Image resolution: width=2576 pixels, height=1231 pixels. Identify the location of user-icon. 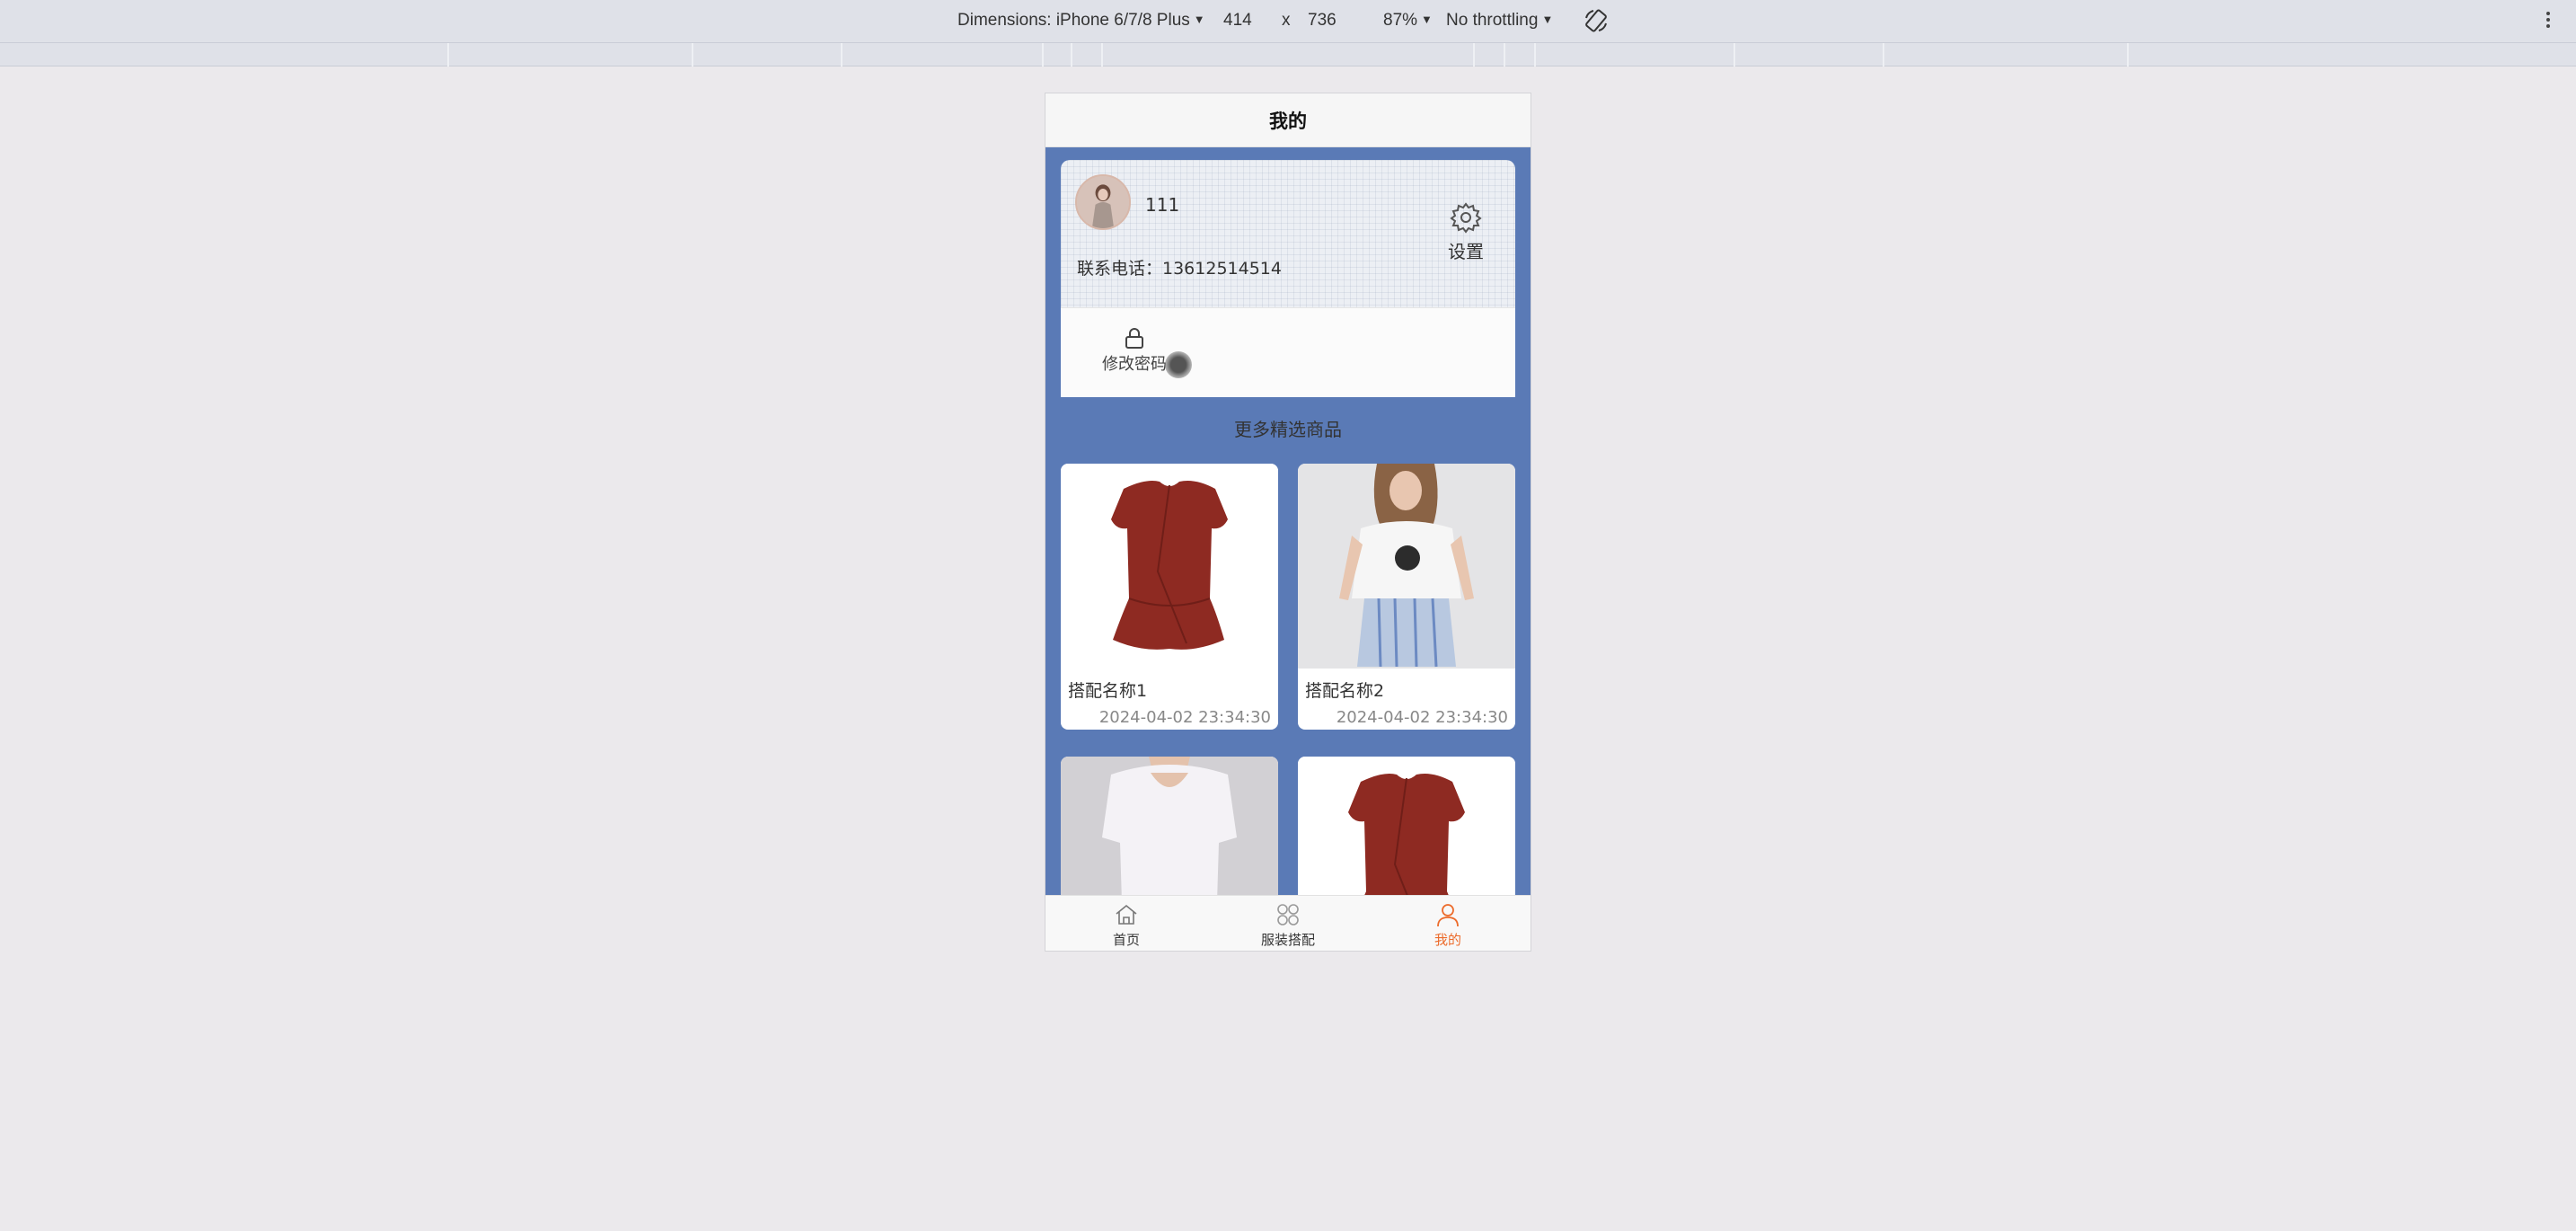
(1448, 915).